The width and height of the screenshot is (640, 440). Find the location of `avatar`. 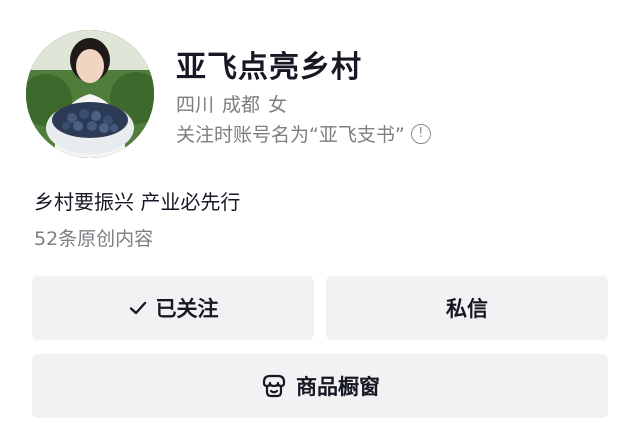

avatar is located at coordinates (90, 94).